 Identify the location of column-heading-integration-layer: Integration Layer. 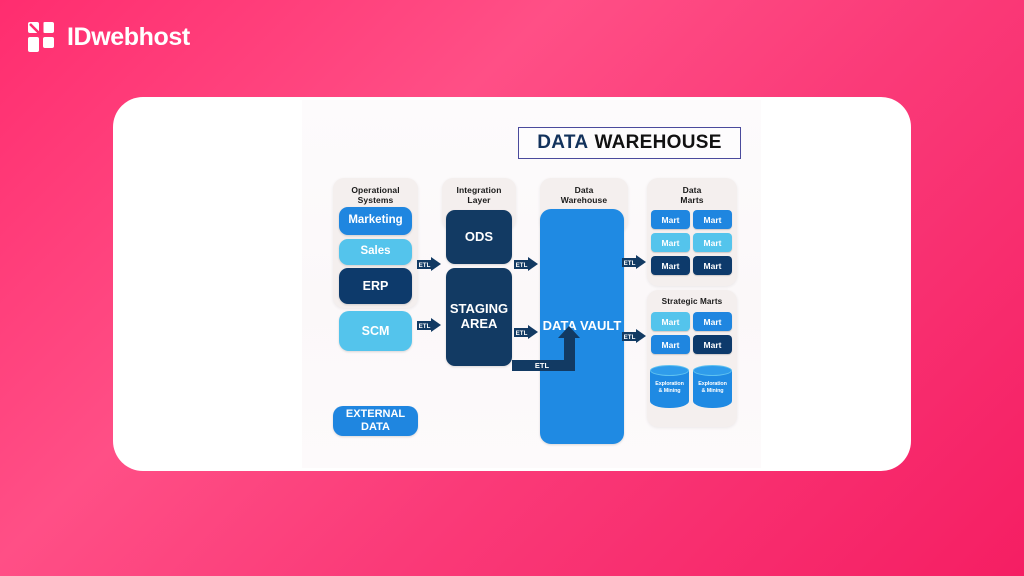
(479, 195).